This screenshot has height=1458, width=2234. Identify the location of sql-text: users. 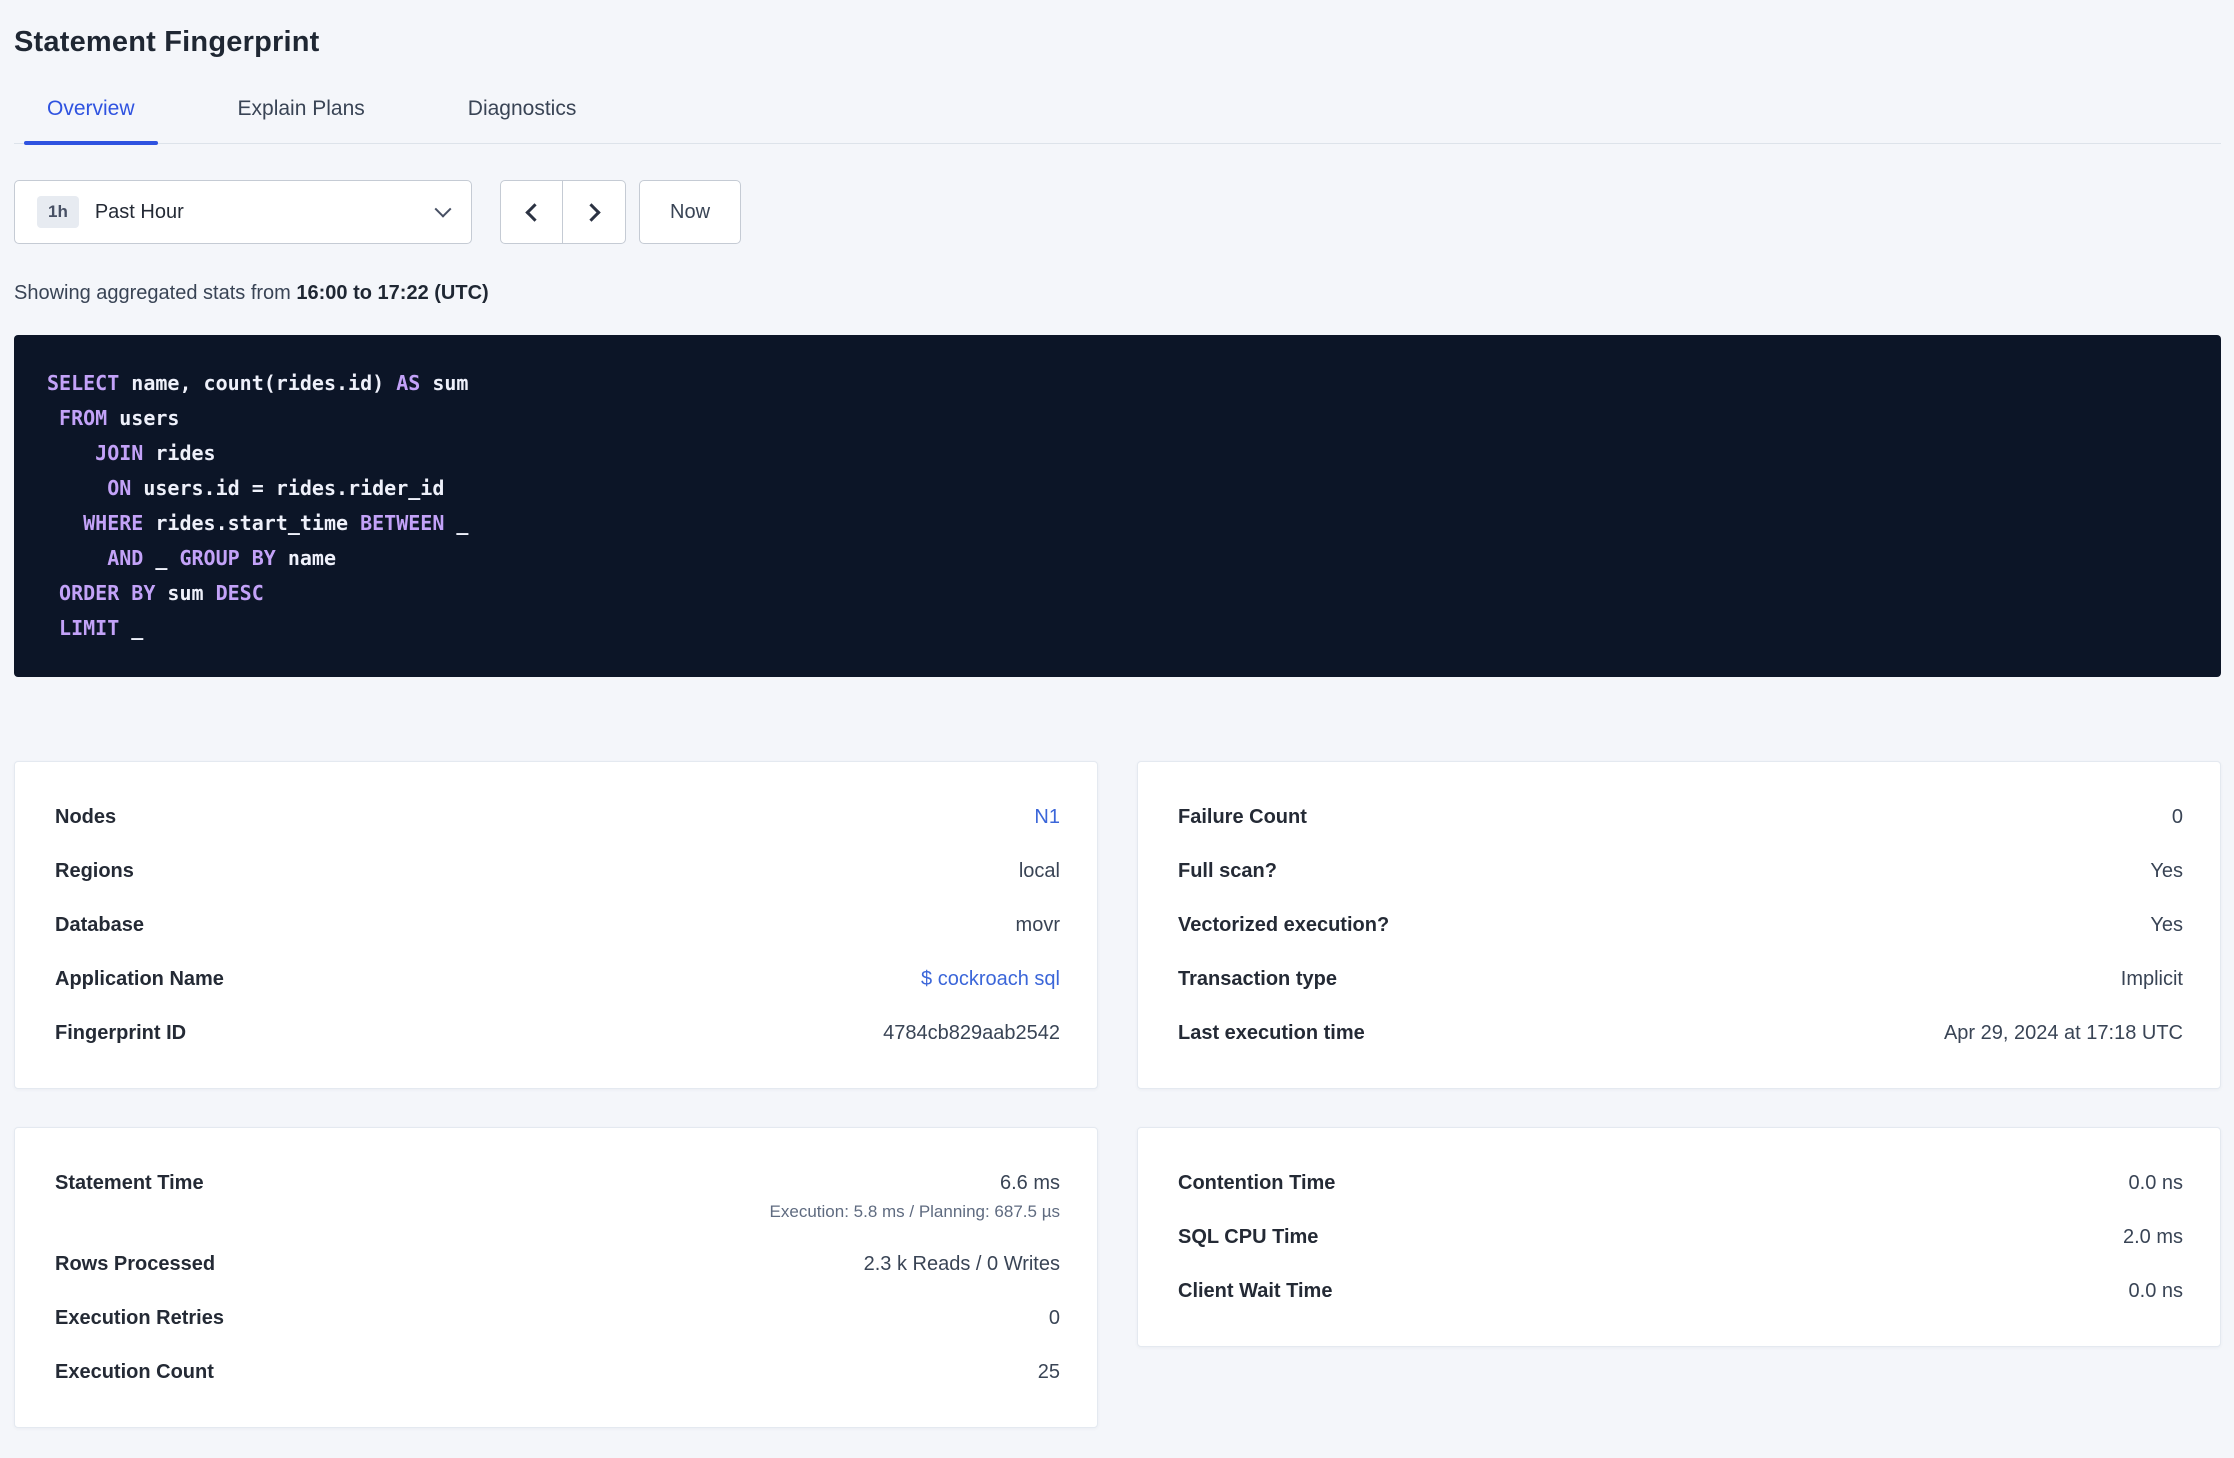
(143, 418).